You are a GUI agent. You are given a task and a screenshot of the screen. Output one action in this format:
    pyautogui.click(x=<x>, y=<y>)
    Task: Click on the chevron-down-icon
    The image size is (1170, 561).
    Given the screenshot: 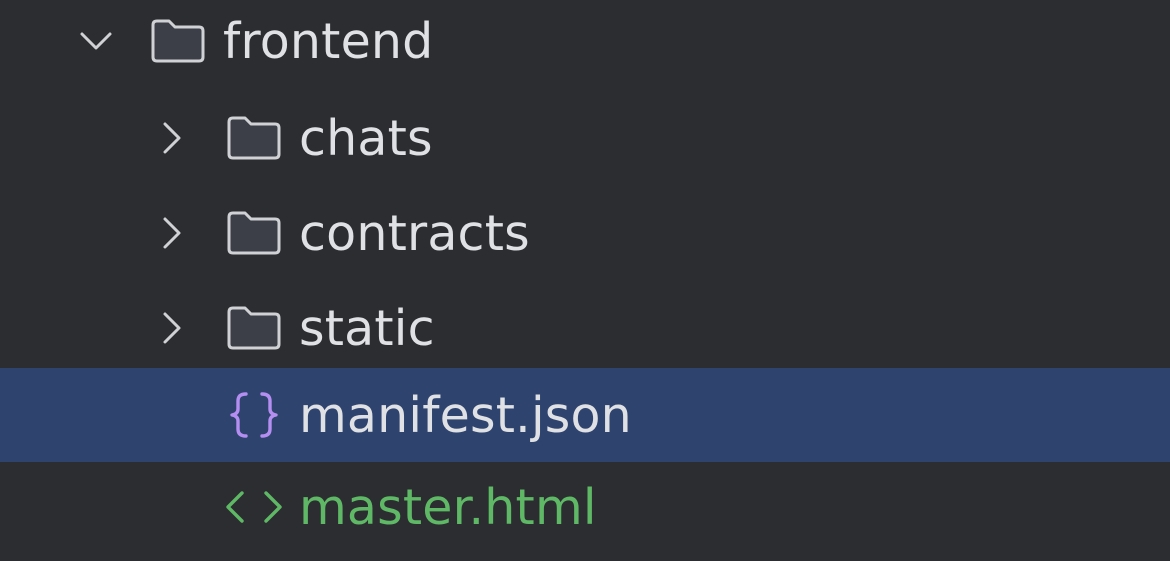 What is the action you would take?
    pyautogui.click(x=96, y=44)
    